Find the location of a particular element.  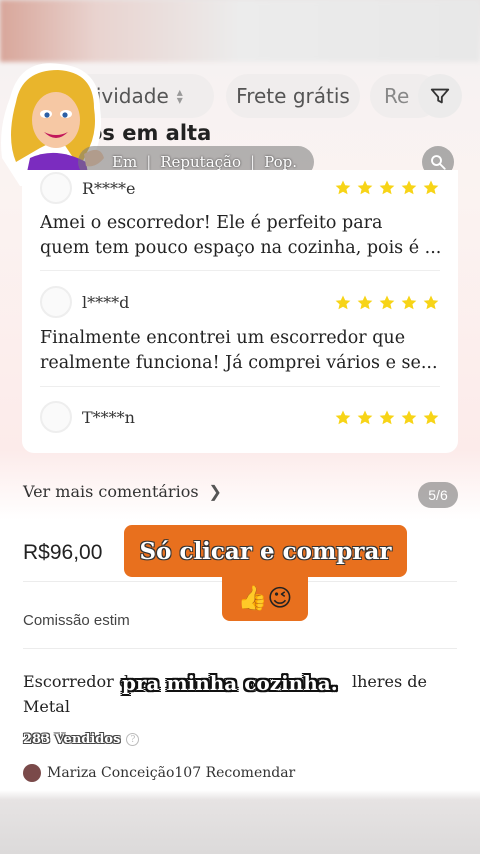

more-comments-label: Ver mais comentários is located at coordinates (111, 491).